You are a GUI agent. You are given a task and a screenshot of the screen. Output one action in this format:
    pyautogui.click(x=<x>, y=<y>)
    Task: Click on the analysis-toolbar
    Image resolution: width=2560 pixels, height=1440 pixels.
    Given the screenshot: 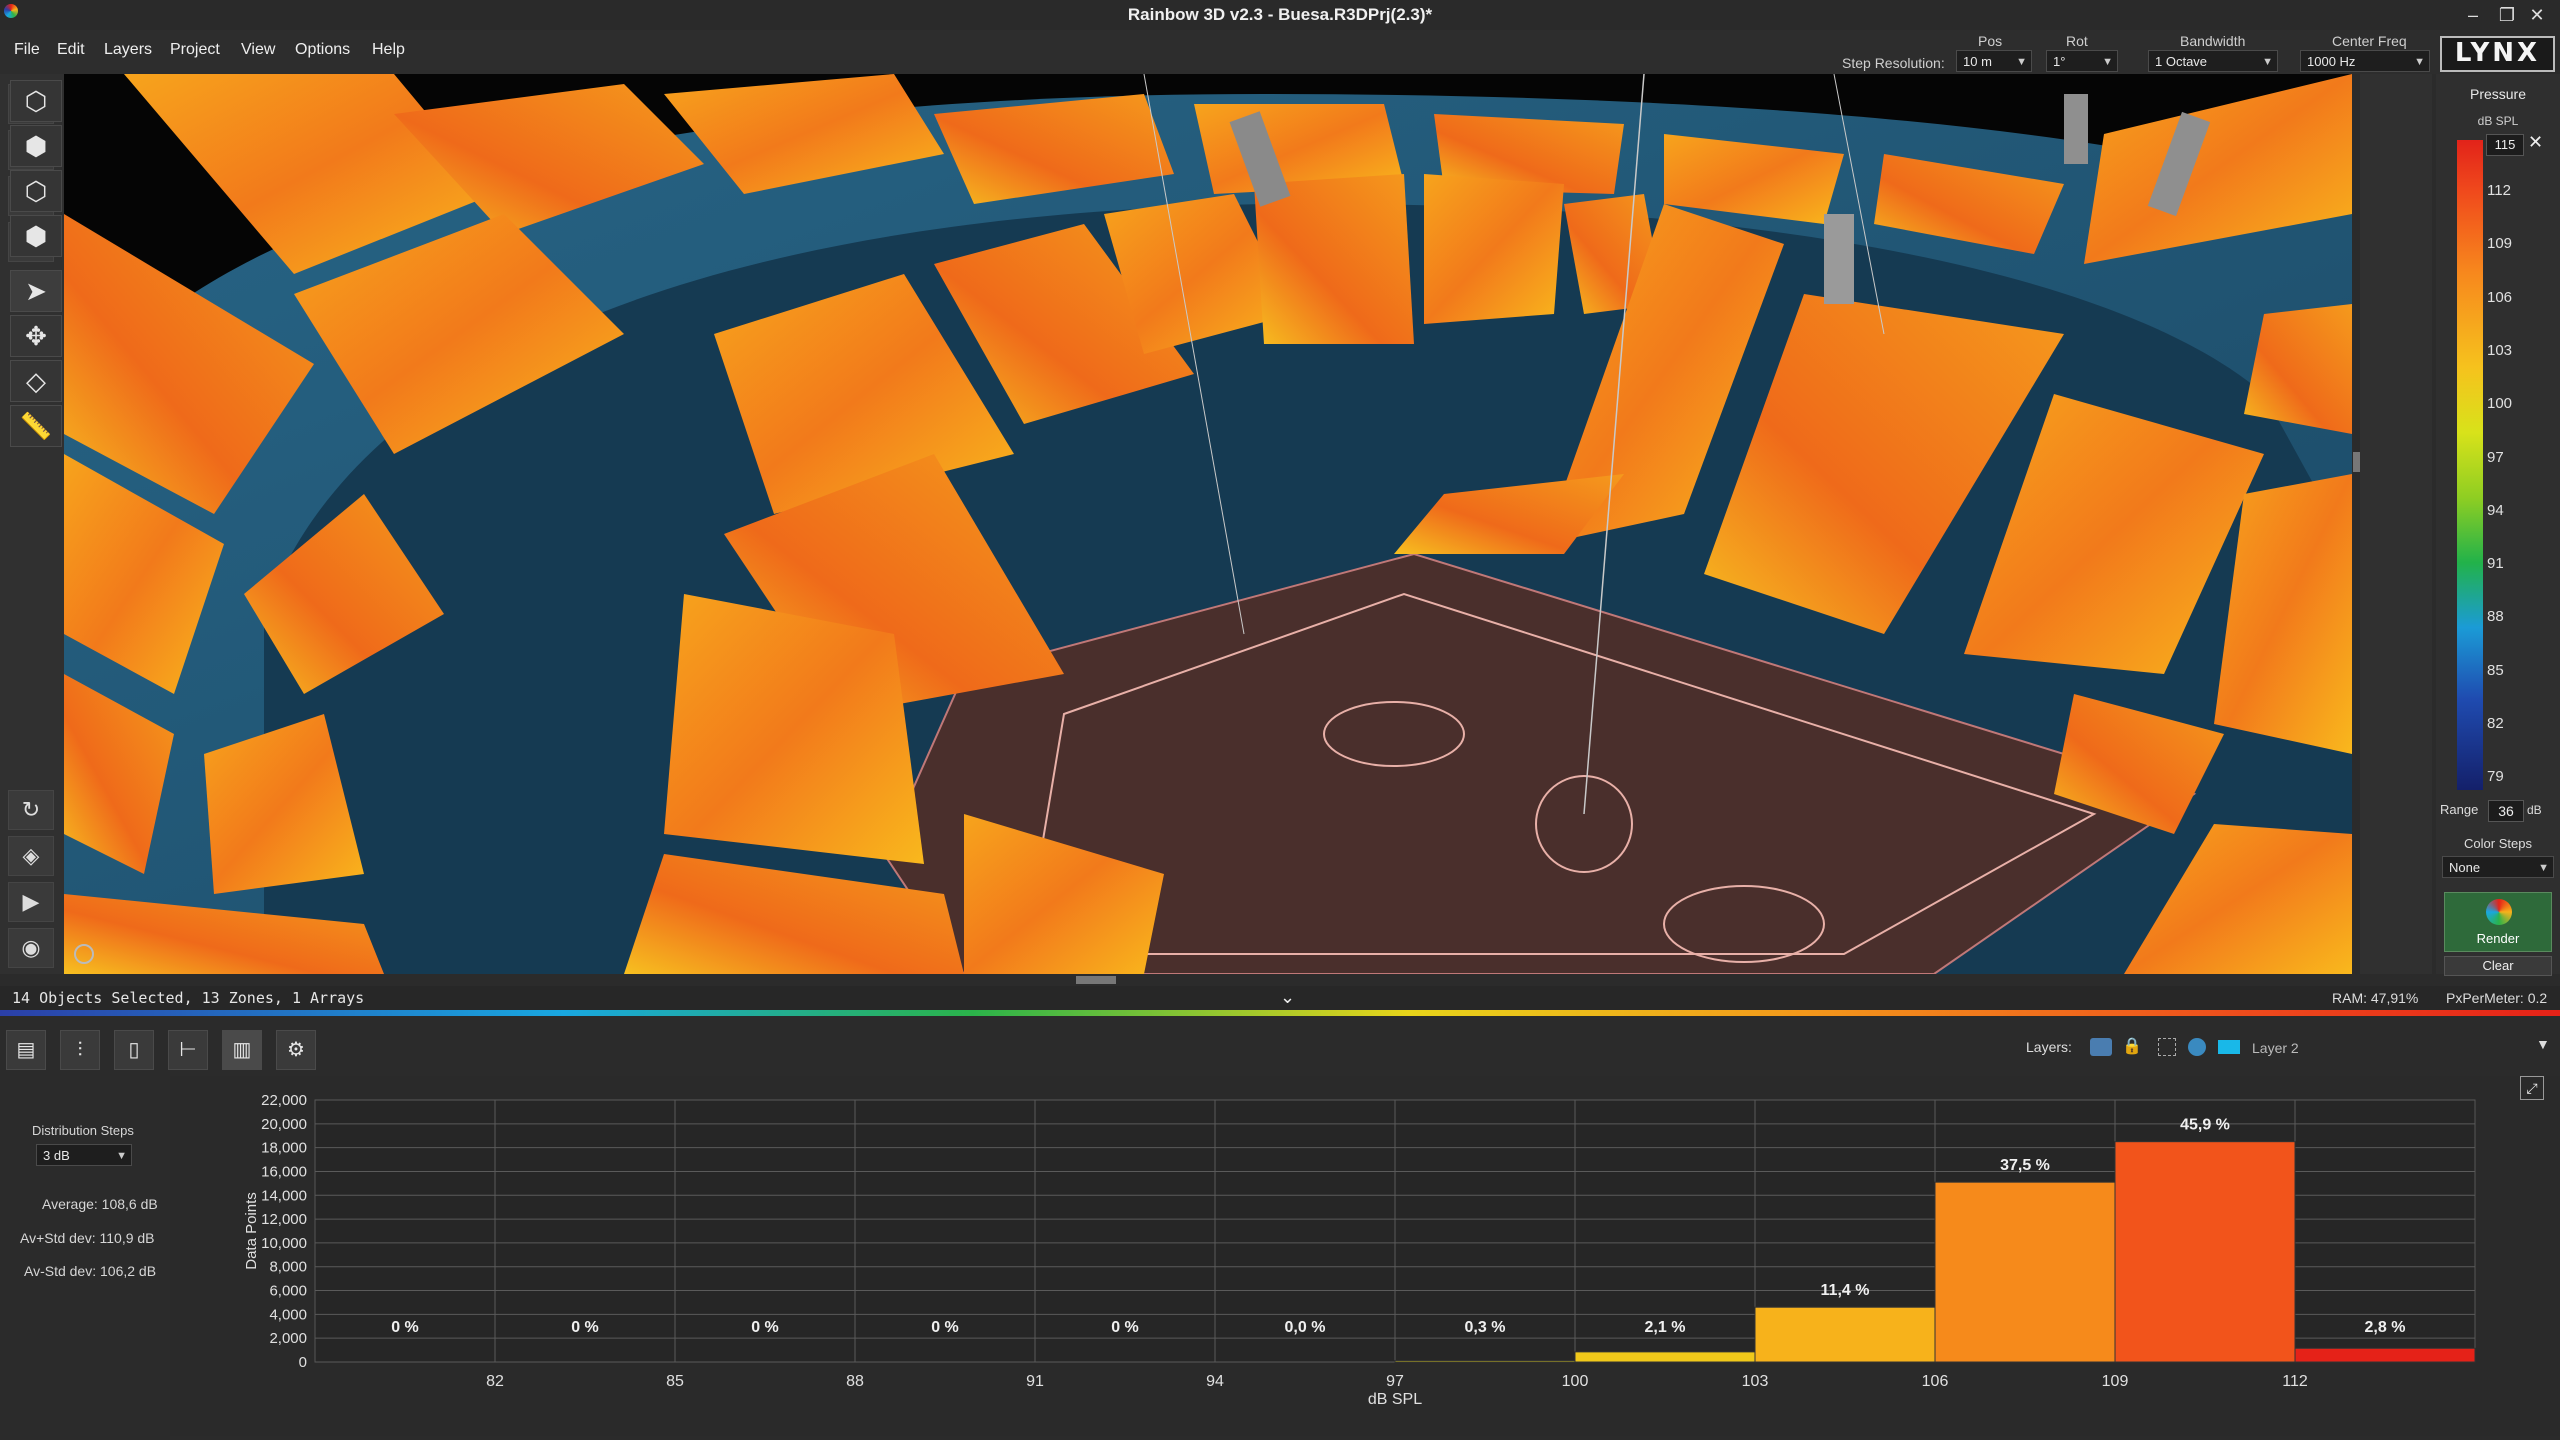 What is the action you would take?
    pyautogui.click(x=1280, y=1048)
    